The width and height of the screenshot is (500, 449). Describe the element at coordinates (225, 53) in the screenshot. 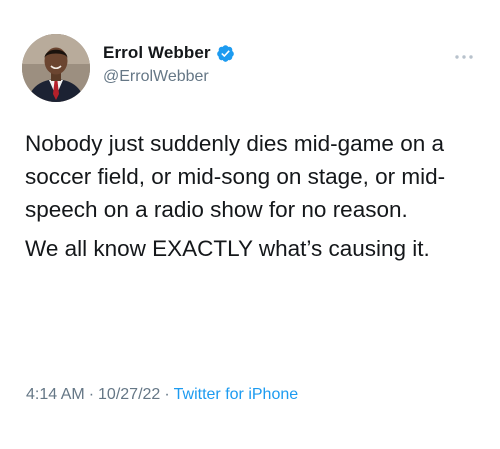

I see `verified-badge-icon` at that location.